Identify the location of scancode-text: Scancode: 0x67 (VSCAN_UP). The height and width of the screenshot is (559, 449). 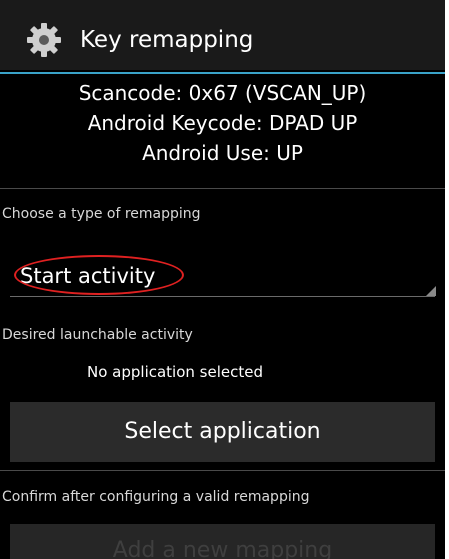
(222, 93).